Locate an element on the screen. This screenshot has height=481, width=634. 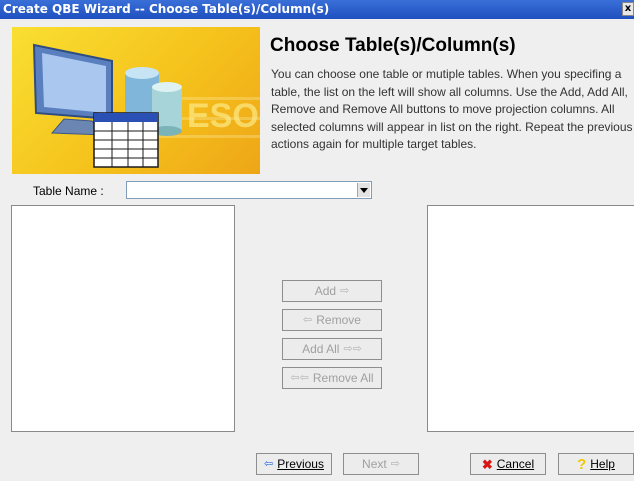
database-illustration: ESOF is located at coordinates (146, 105).